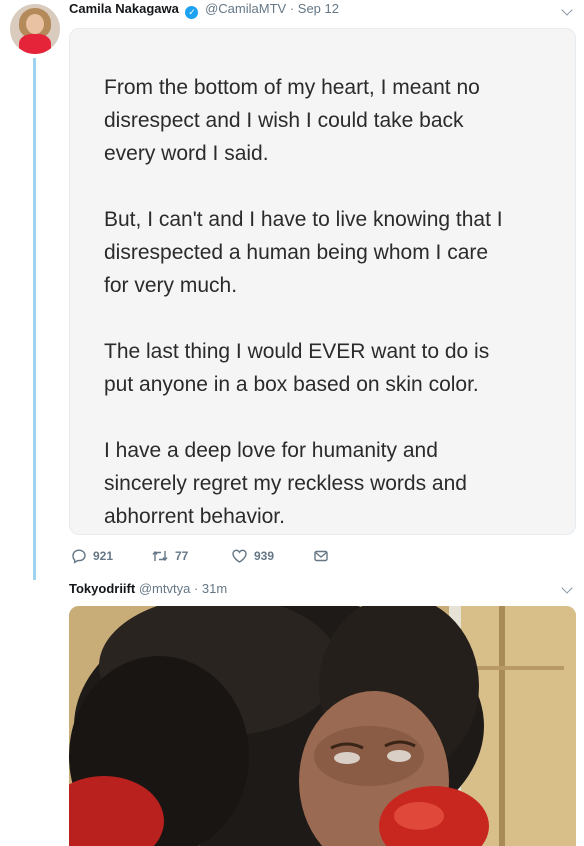  What do you see at coordinates (102, 588) in the screenshot?
I see `author-name: Tokyodriift` at bounding box center [102, 588].